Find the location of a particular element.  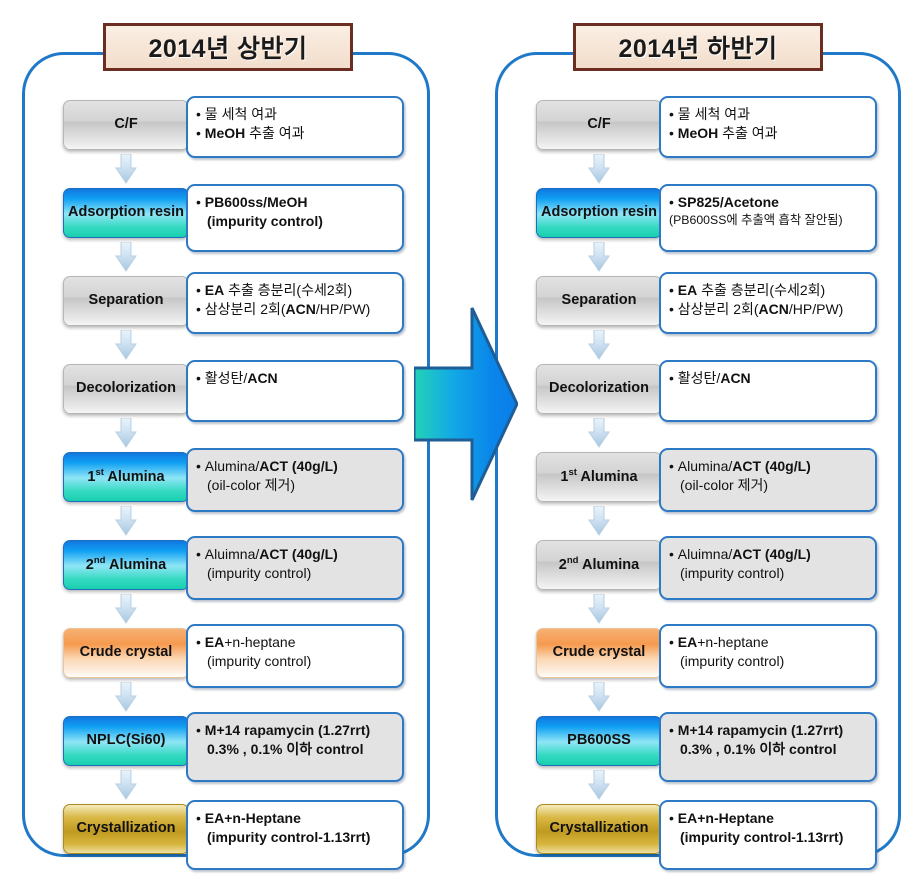

process-note: • 물 세척 여과 • MeOH 추출 여과 is located at coordinates (295, 127).